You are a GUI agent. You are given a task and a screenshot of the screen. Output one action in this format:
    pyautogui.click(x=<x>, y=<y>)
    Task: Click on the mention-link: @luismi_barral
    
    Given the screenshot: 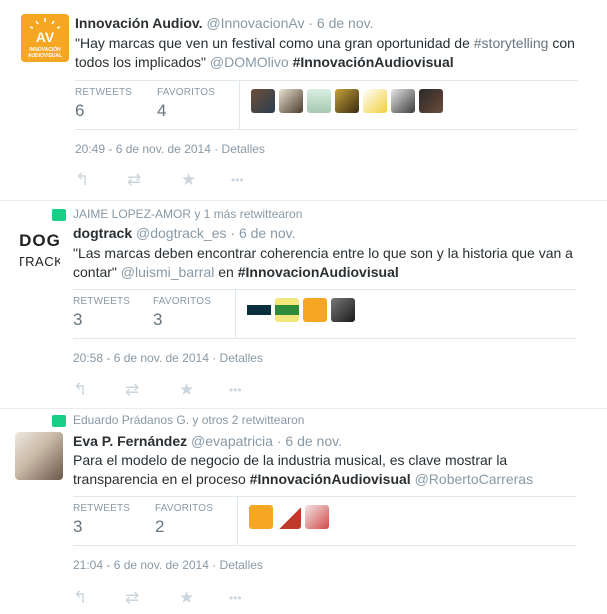 What is the action you would take?
    pyautogui.click(x=168, y=272)
    